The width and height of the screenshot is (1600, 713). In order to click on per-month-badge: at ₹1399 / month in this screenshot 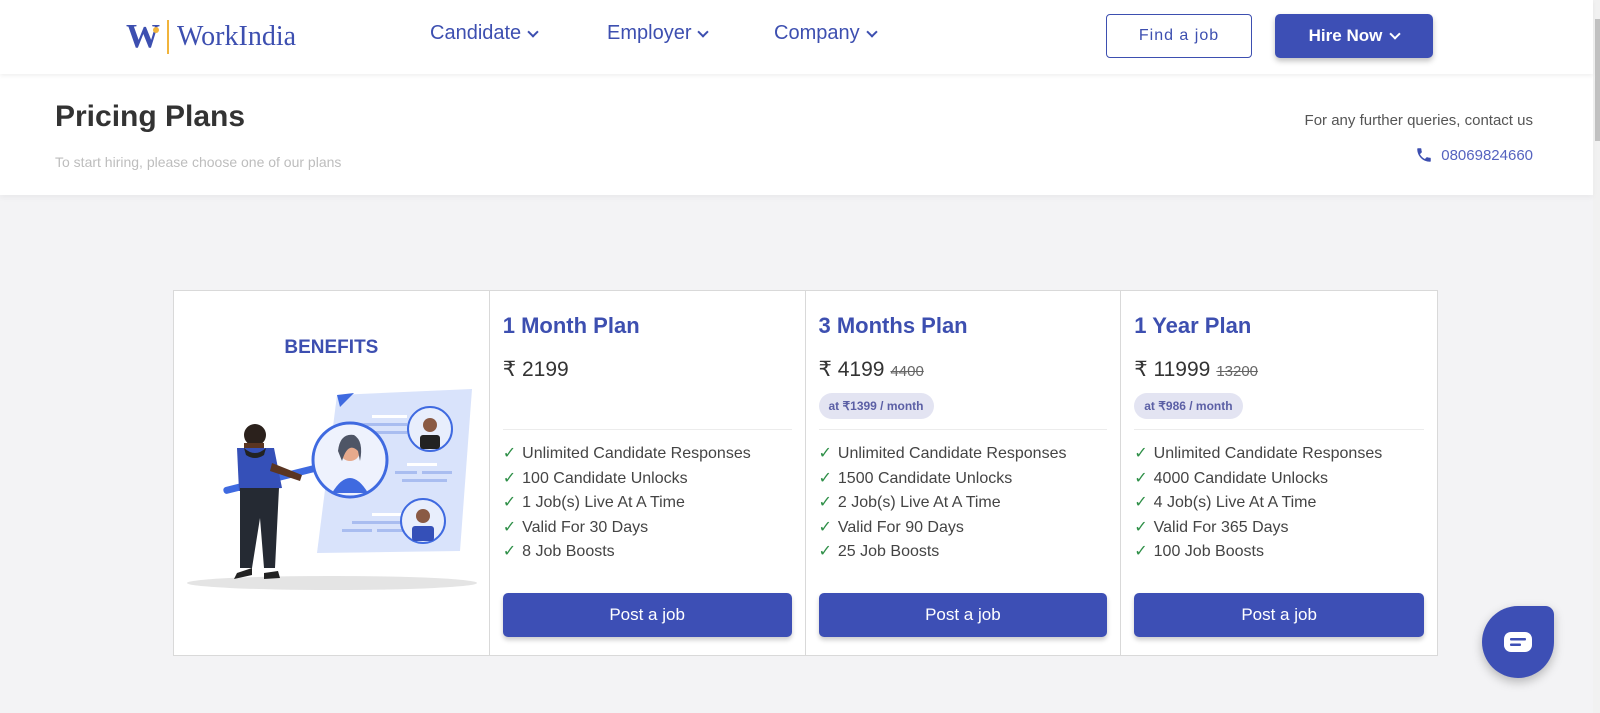, I will do `click(876, 406)`.